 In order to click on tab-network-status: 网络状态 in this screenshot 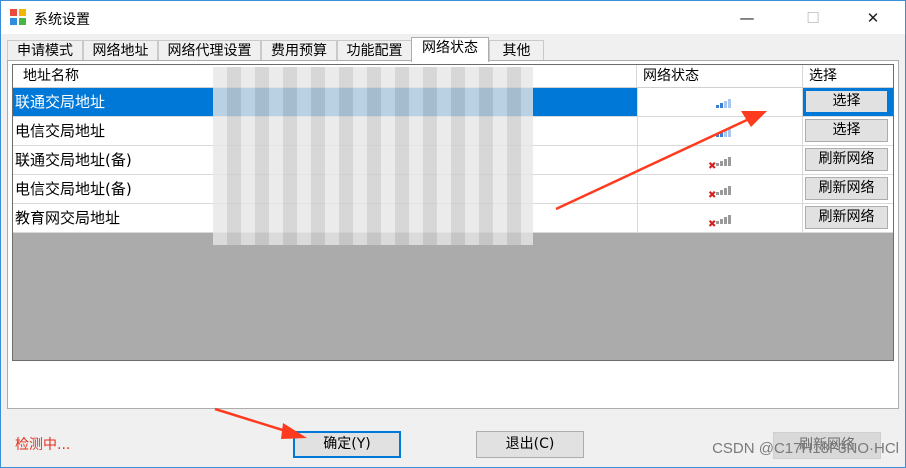, I will do `click(450, 49)`.